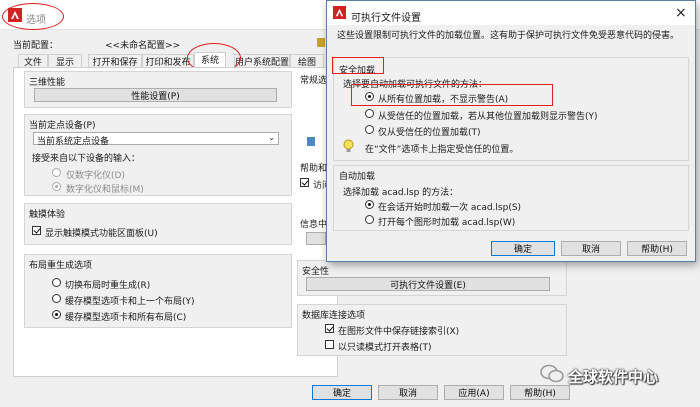 This screenshot has width=700, height=407. Describe the element at coordinates (508, 36) in the screenshot. I see `exec-dialog-description: 这些设置限制可执行文件的加载位置。这有助于保护可执行文件免受恶意代码的侵害。` at that location.